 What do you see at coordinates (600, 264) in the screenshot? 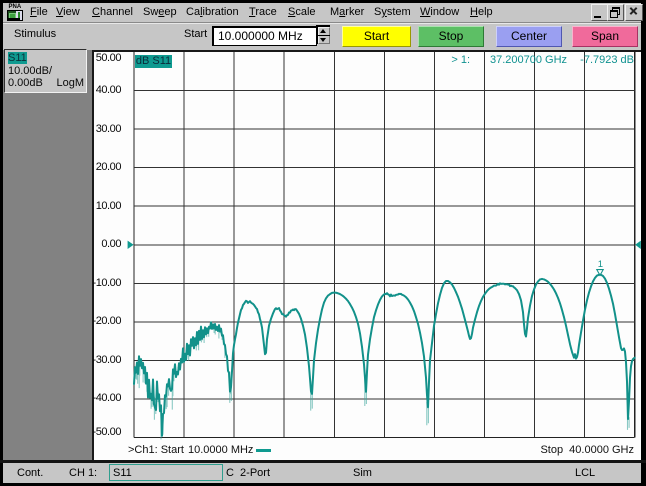
I see `svg-text: 1` at bounding box center [600, 264].